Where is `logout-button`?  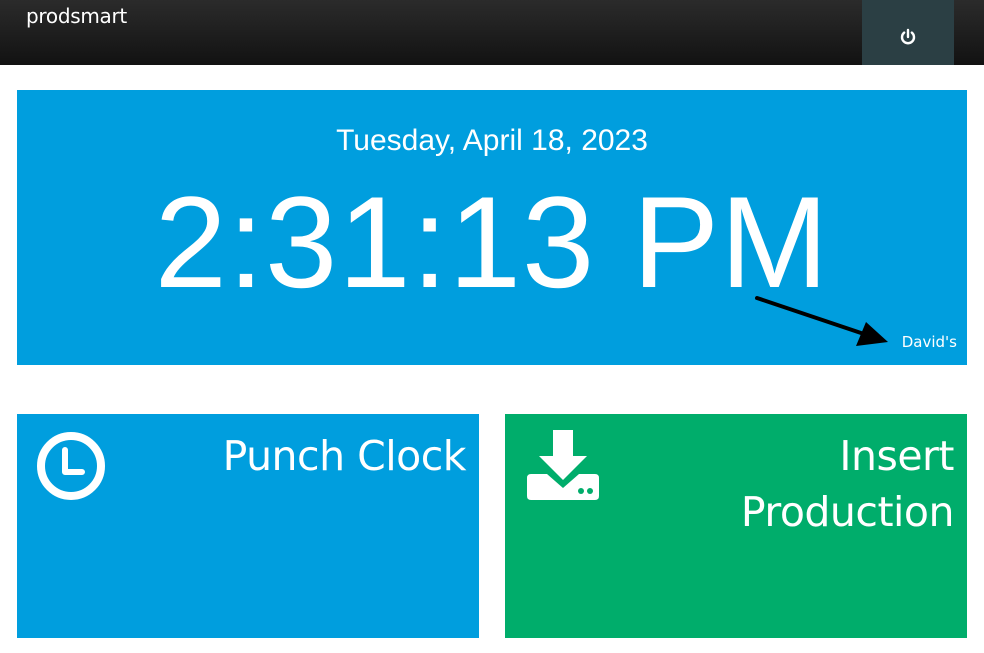
logout-button is located at coordinates (908, 32).